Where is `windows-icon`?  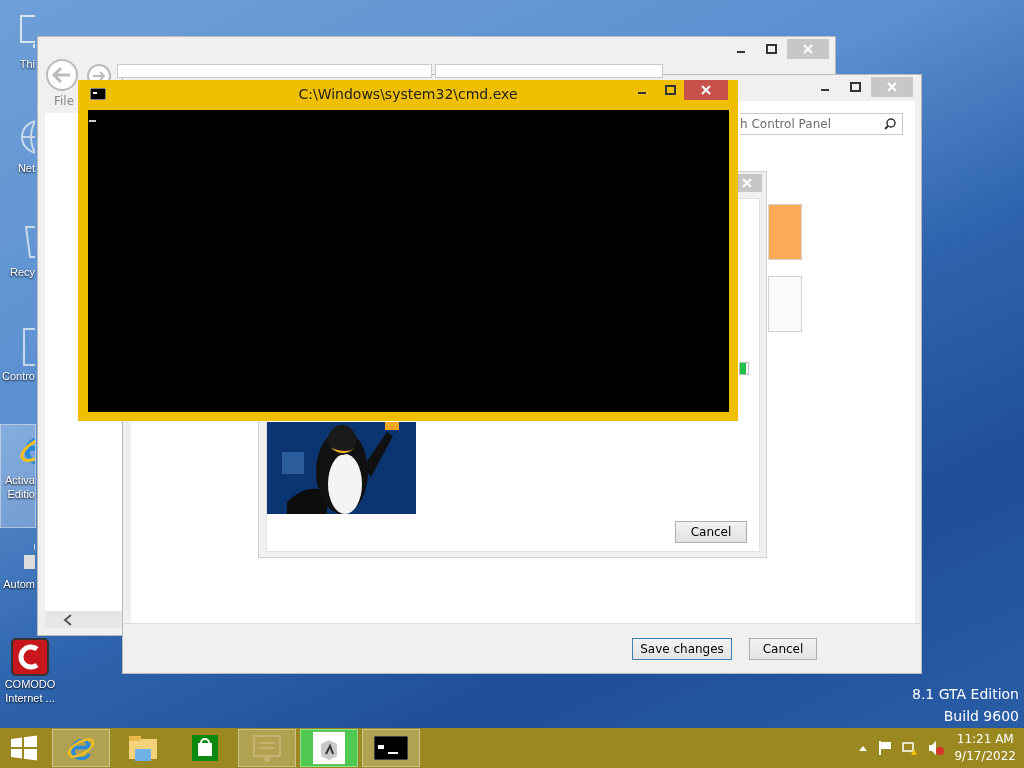
windows-icon is located at coordinates (24, 748).